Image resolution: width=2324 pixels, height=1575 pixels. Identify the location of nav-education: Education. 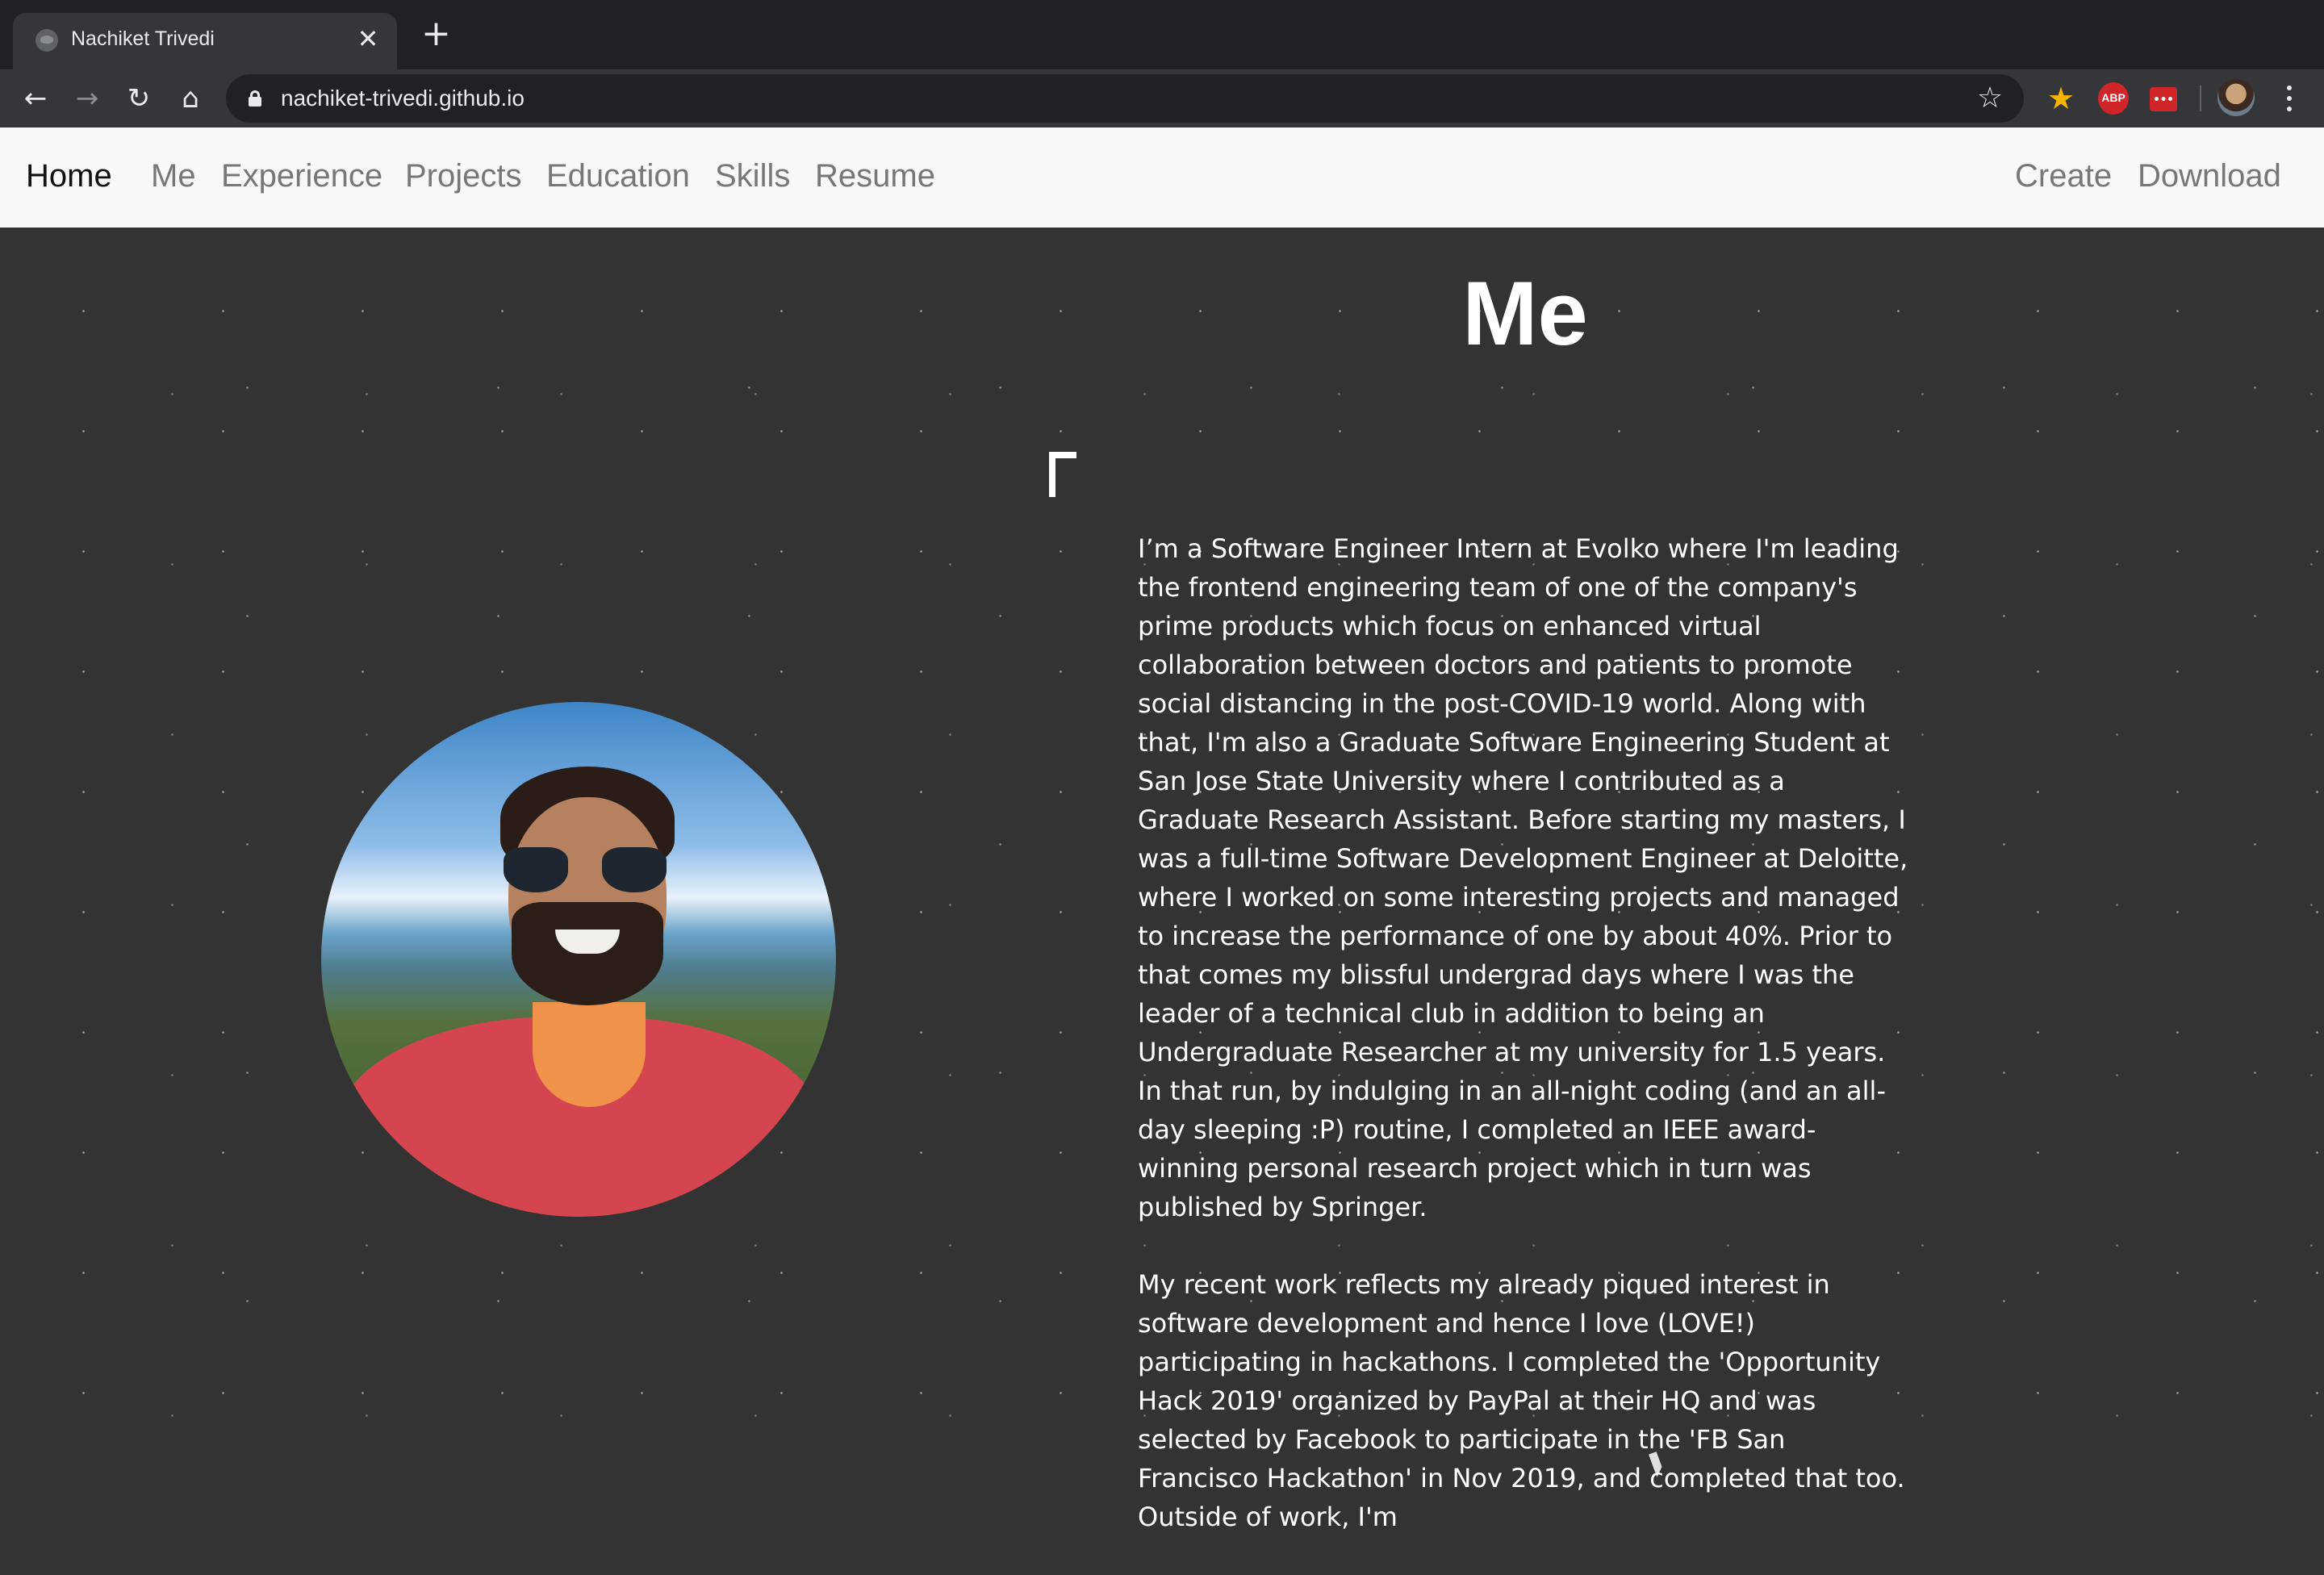
(618, 176).